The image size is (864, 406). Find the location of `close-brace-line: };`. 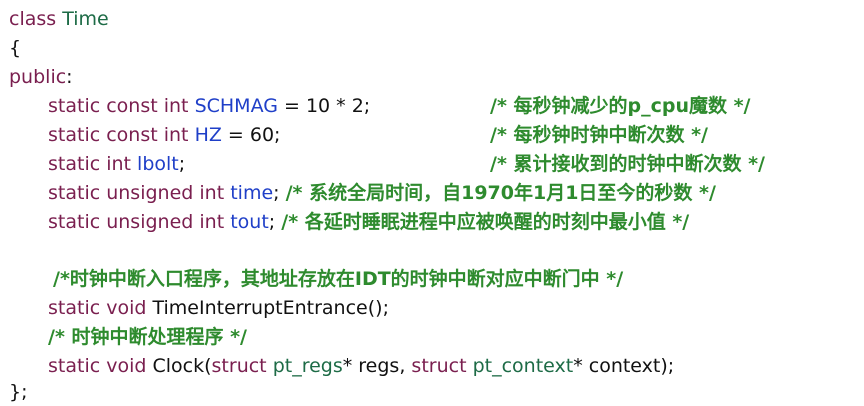

close-brace-line: }; is located at coordinates (18, 392).